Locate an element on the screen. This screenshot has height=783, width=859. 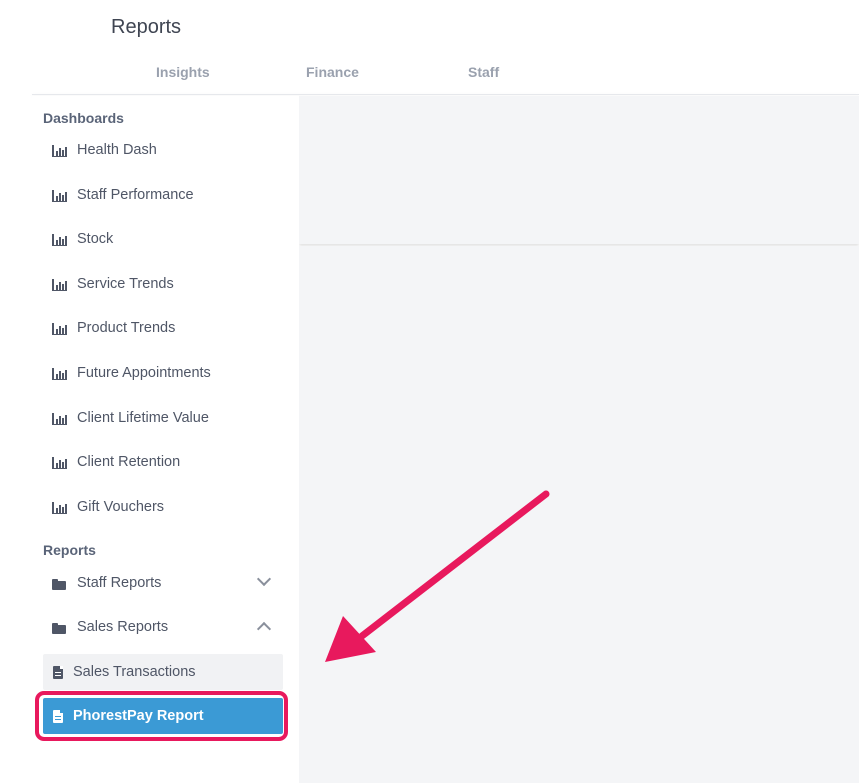
sidebar-item-product-trends: Product Trends is located at coordinates (163, 328).